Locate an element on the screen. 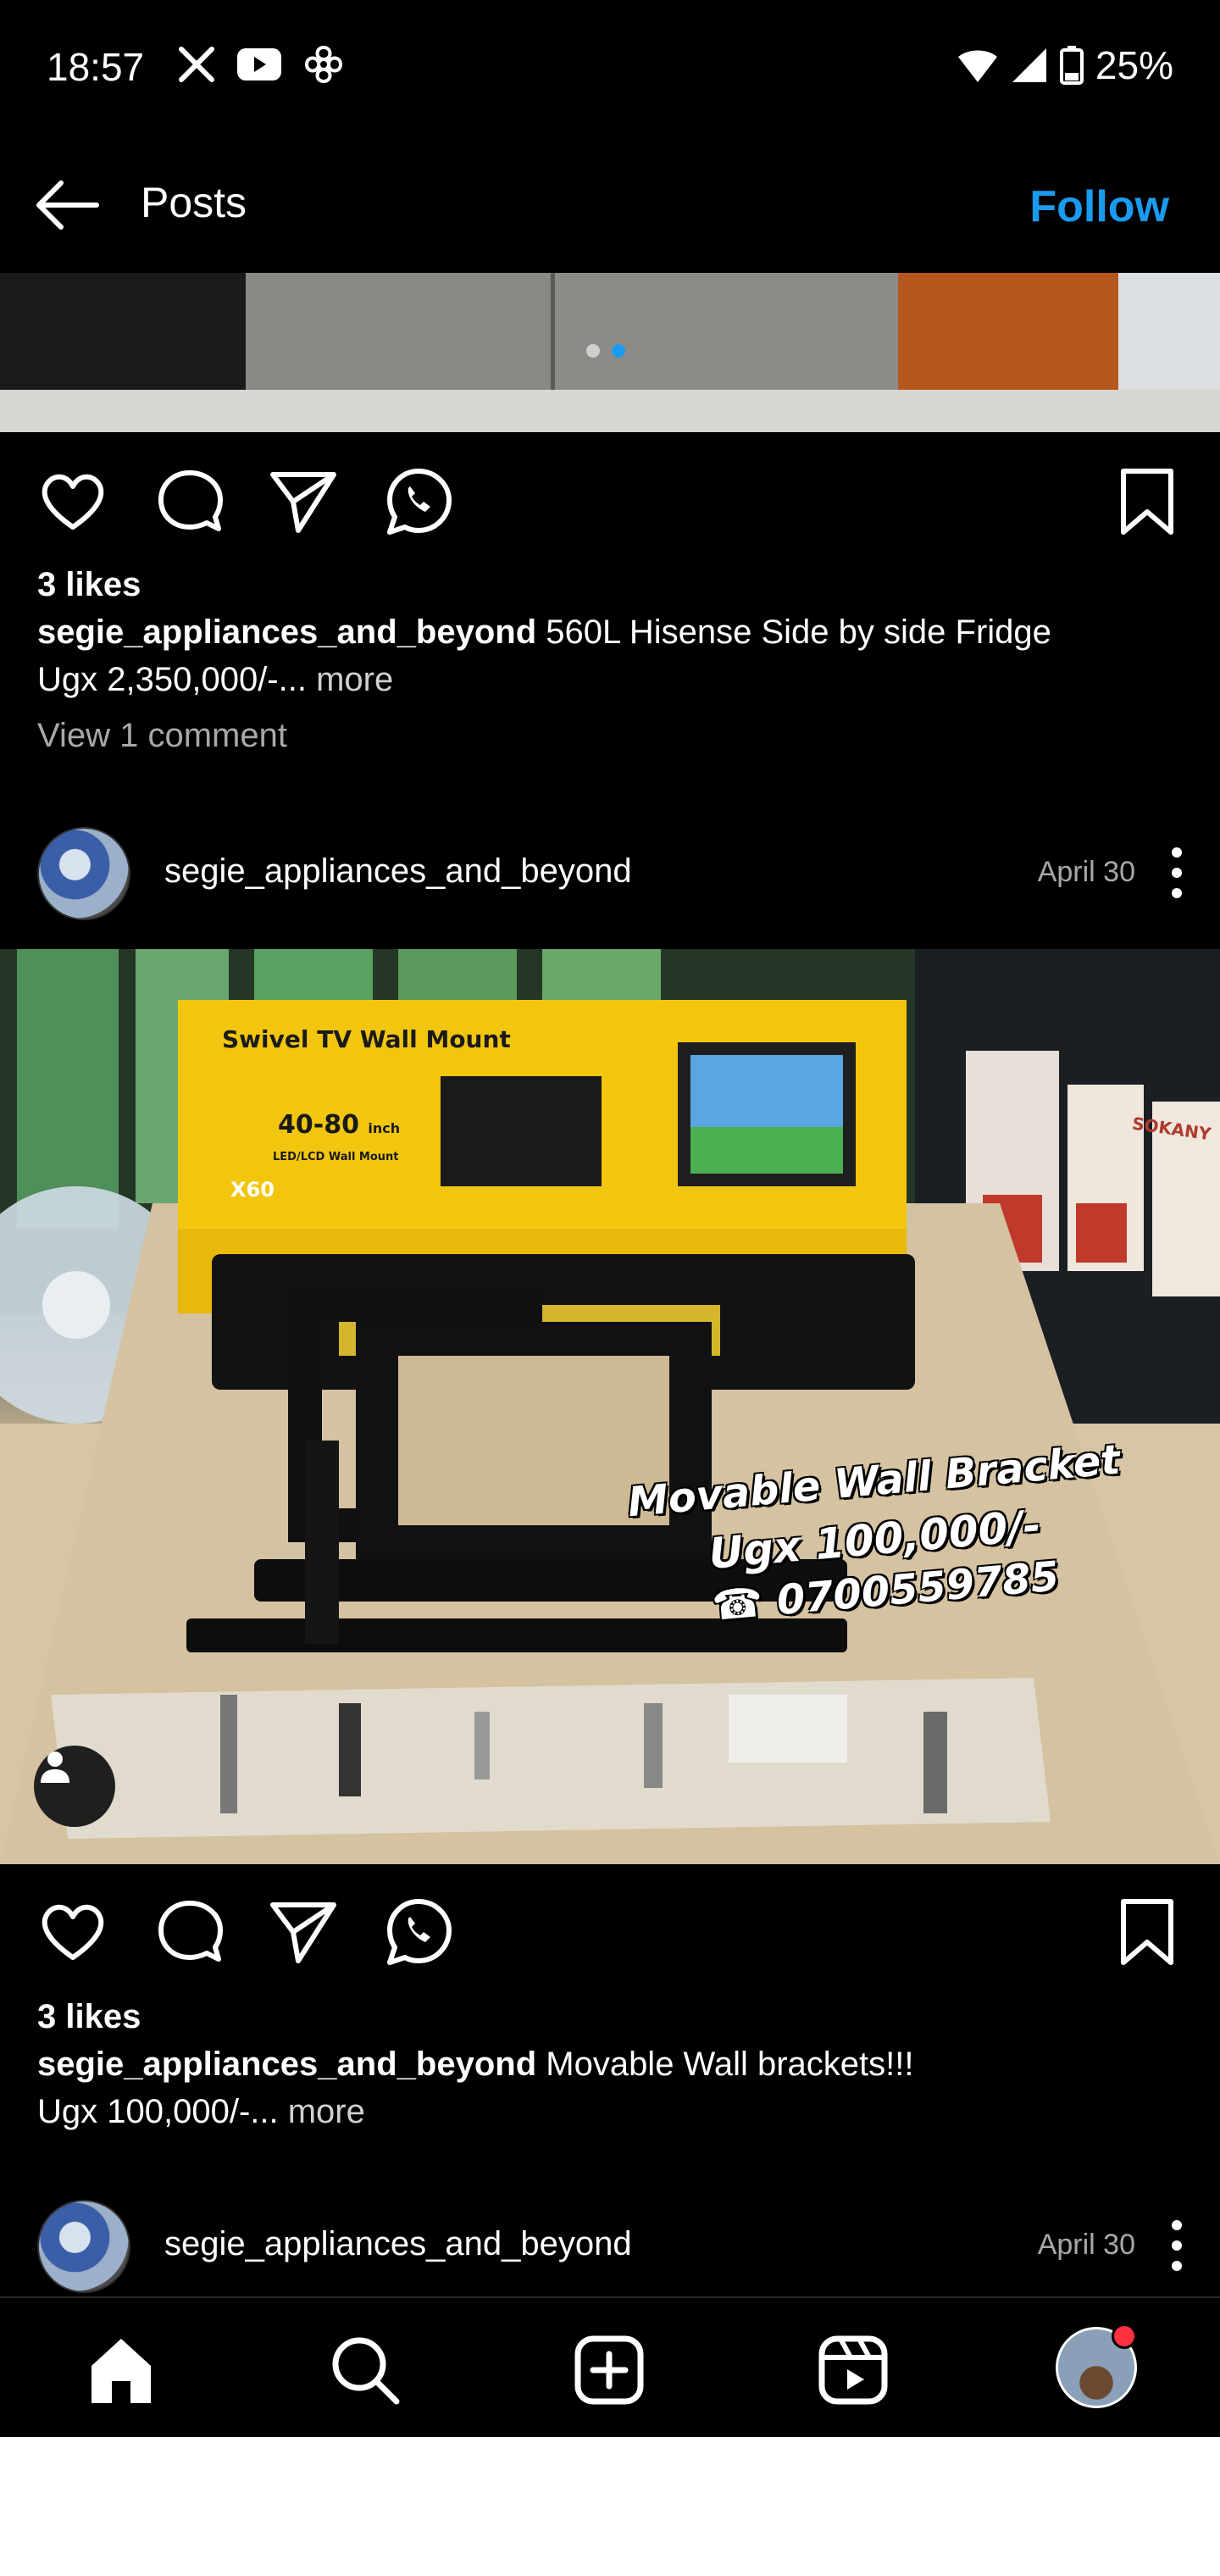 The width and height of the screenshot is (1220, 2576). person-icon is located at coordinates (55, 1767).